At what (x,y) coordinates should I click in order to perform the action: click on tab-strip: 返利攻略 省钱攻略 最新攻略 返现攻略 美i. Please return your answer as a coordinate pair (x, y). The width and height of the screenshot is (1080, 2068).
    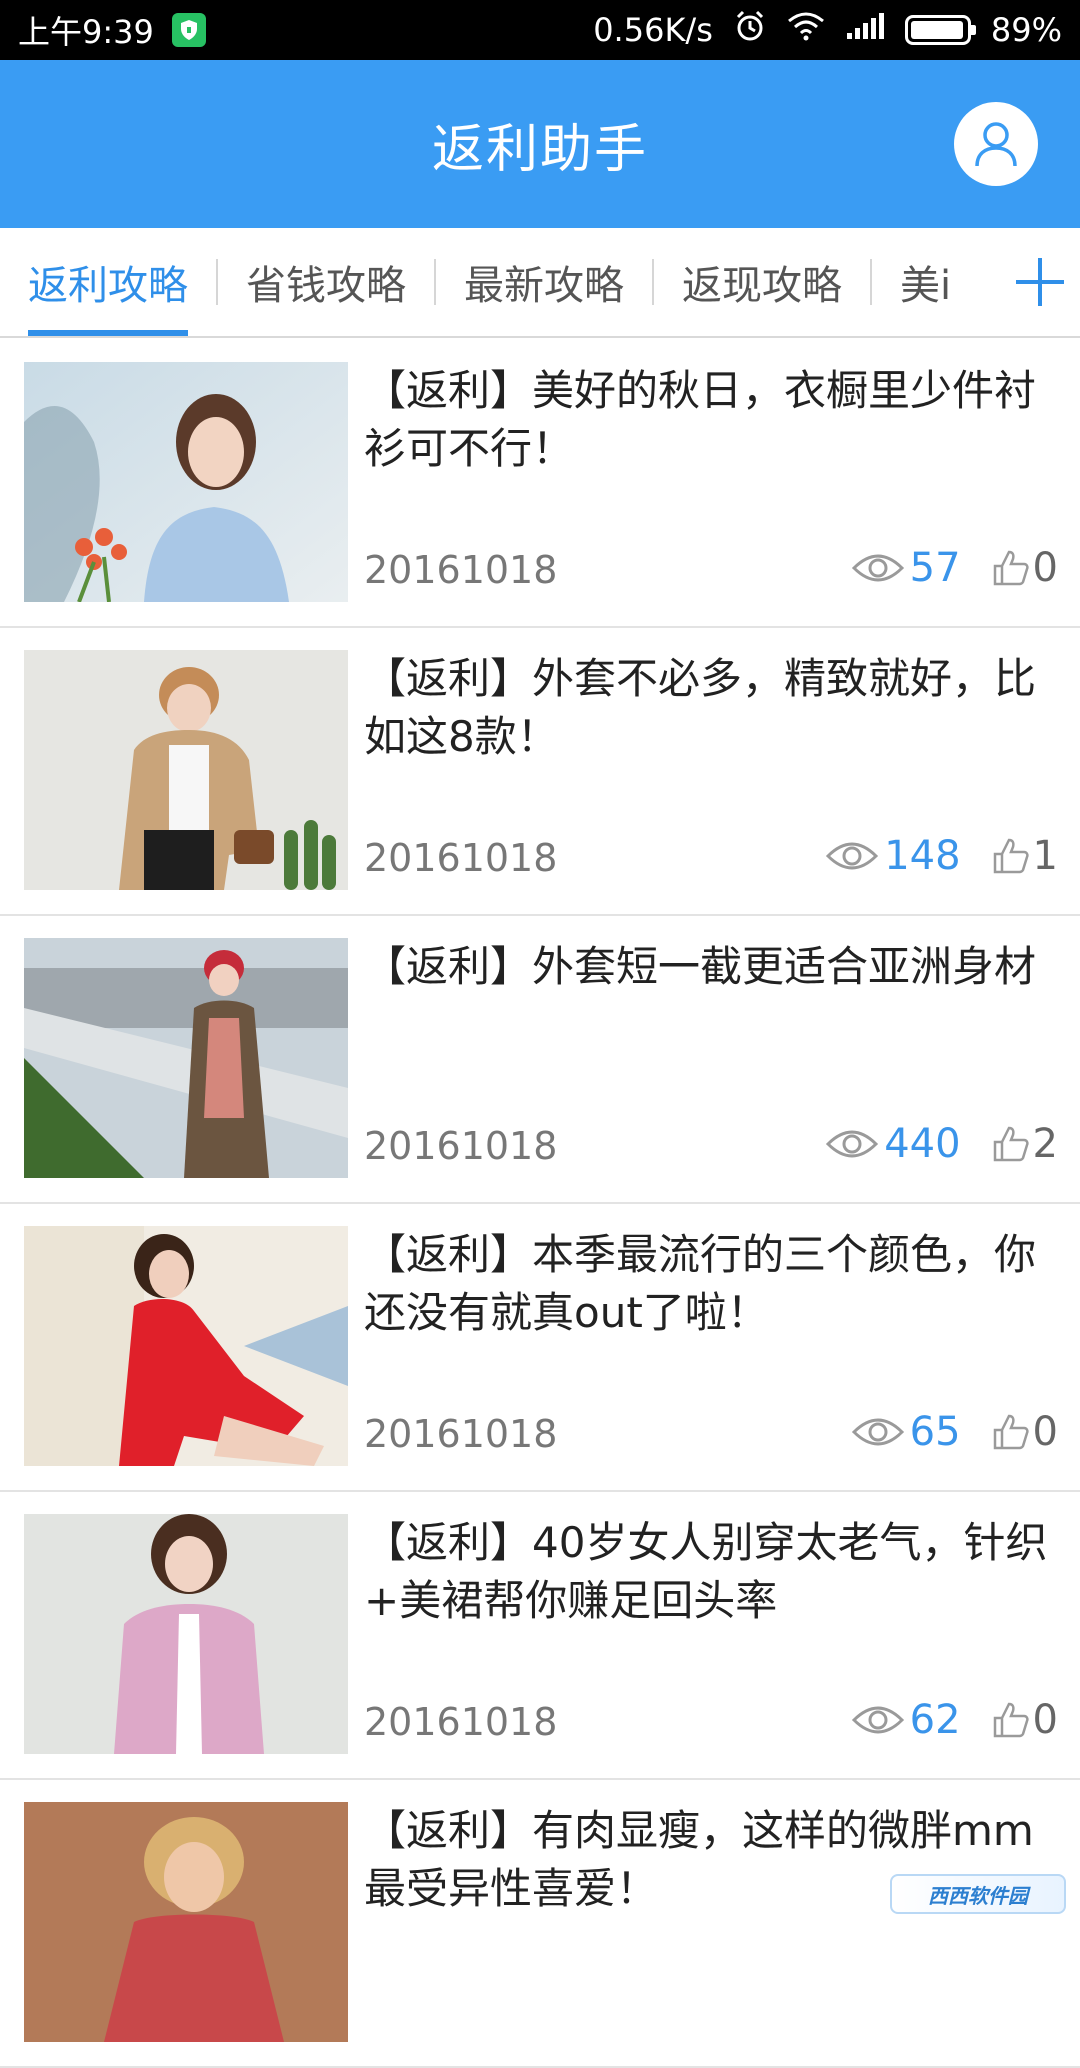
    Looking at the image, I should click on (500, 282).